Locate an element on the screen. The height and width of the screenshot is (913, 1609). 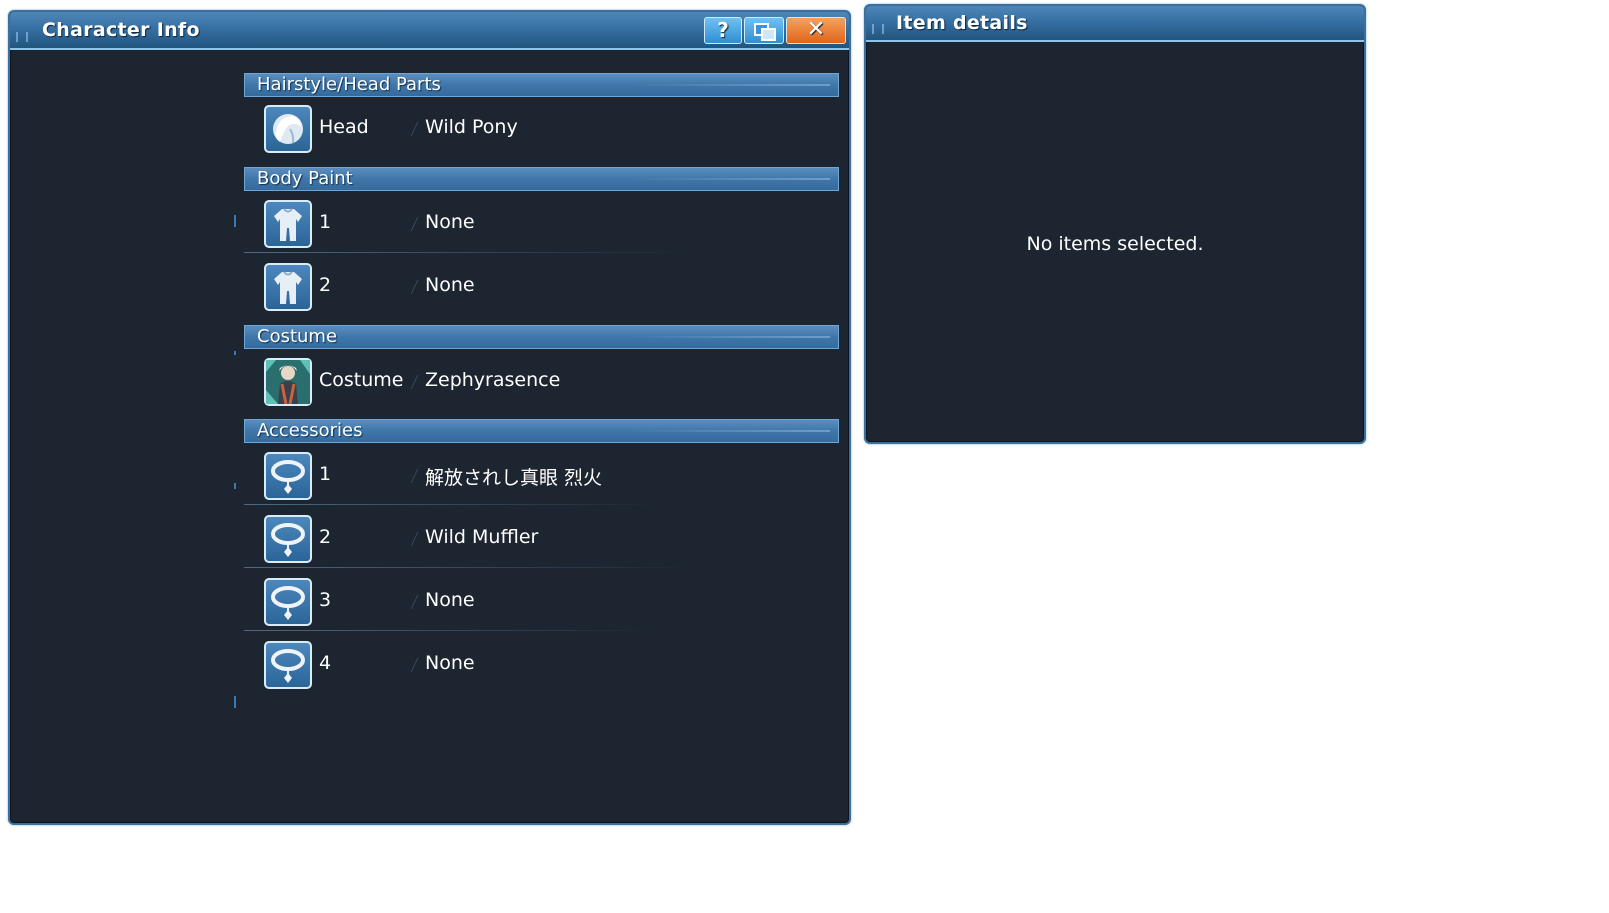
help-icon: ? is located at coordinates (723, 30).